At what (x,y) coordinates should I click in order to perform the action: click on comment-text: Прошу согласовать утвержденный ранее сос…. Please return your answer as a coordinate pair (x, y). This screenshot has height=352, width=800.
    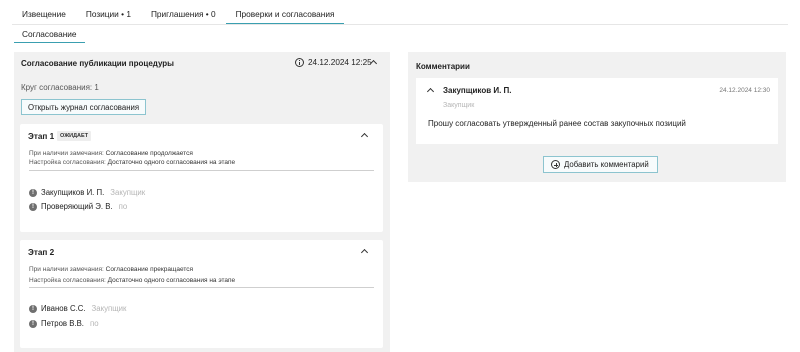
    Looking at the image, I should click on (557, 123).